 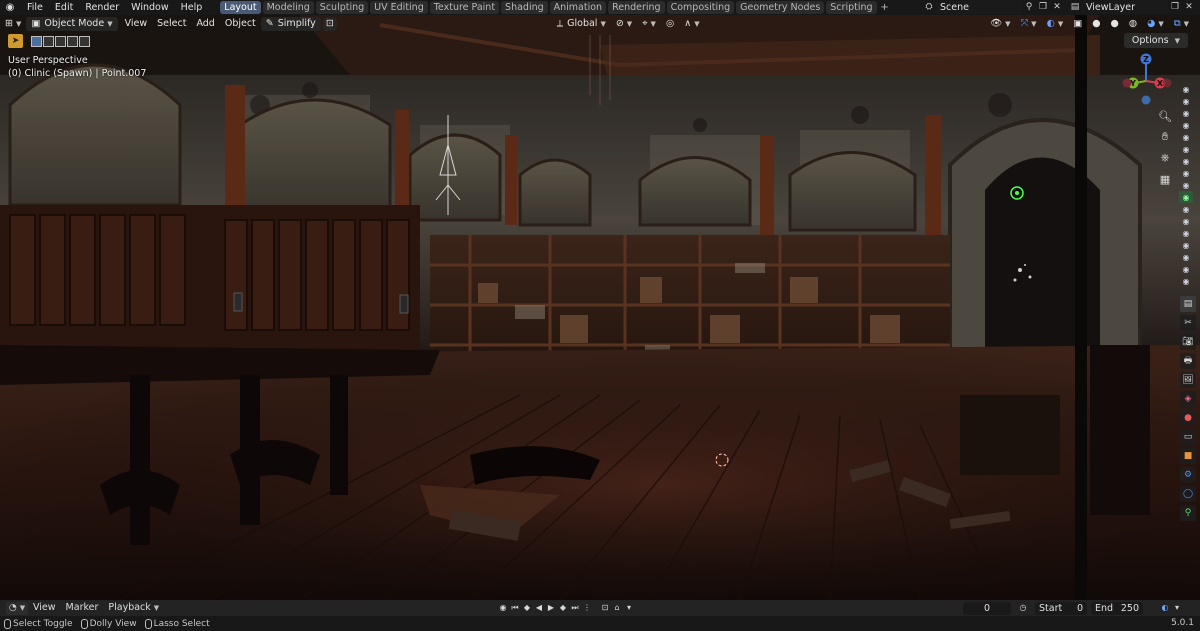 I want to click on shading-material-icon: ◍, so click(x=1133, y=24).